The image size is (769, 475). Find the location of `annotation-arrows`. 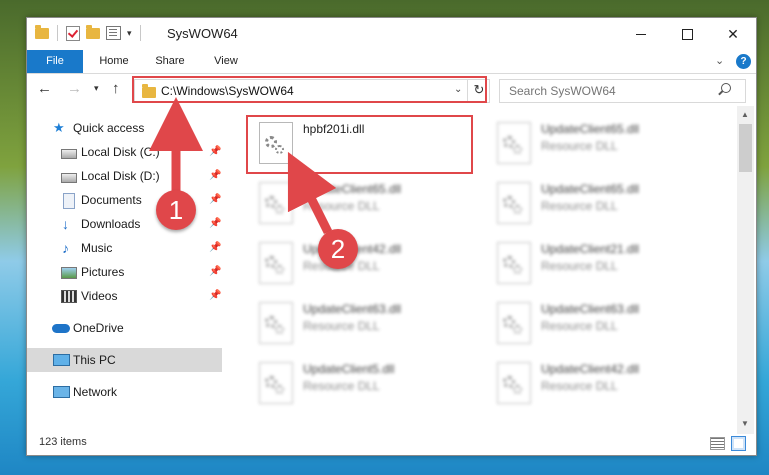

annotation-arrows is located at coordinates (243, 166).